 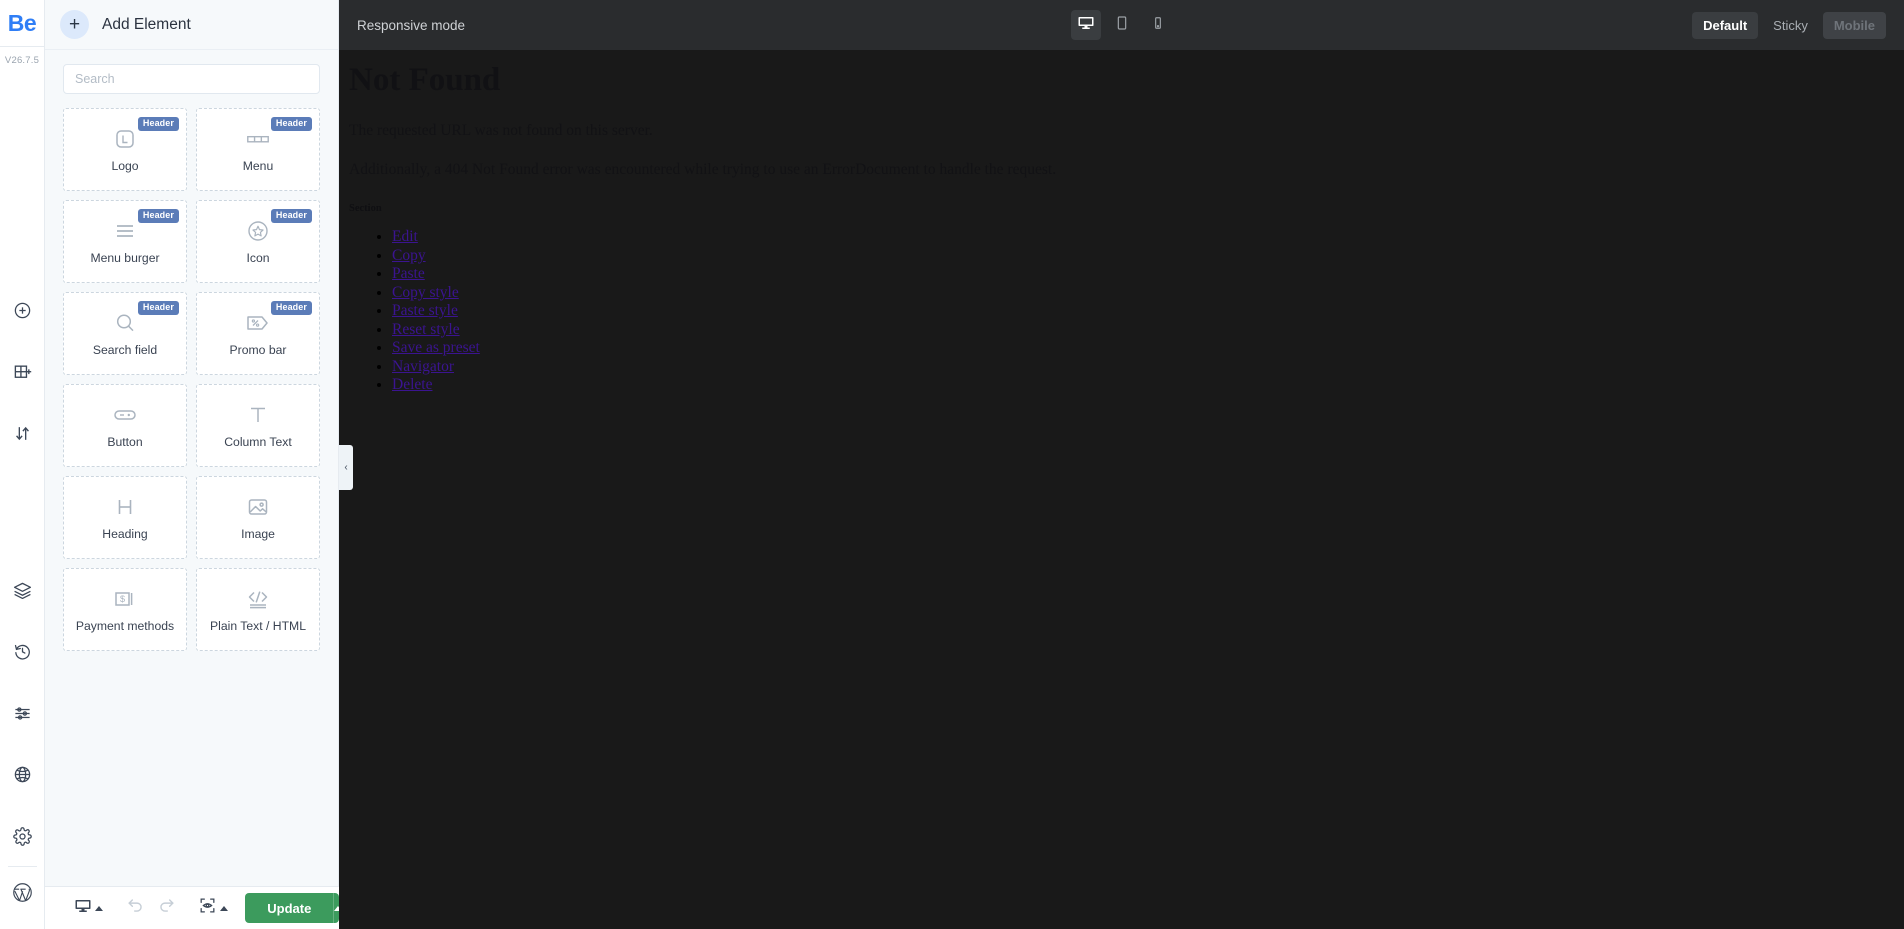 What do you see at coordinates (192, 907) in the screenshot?
I see `panel-footer-toolbar: Update` at bounding box center [192, 907].